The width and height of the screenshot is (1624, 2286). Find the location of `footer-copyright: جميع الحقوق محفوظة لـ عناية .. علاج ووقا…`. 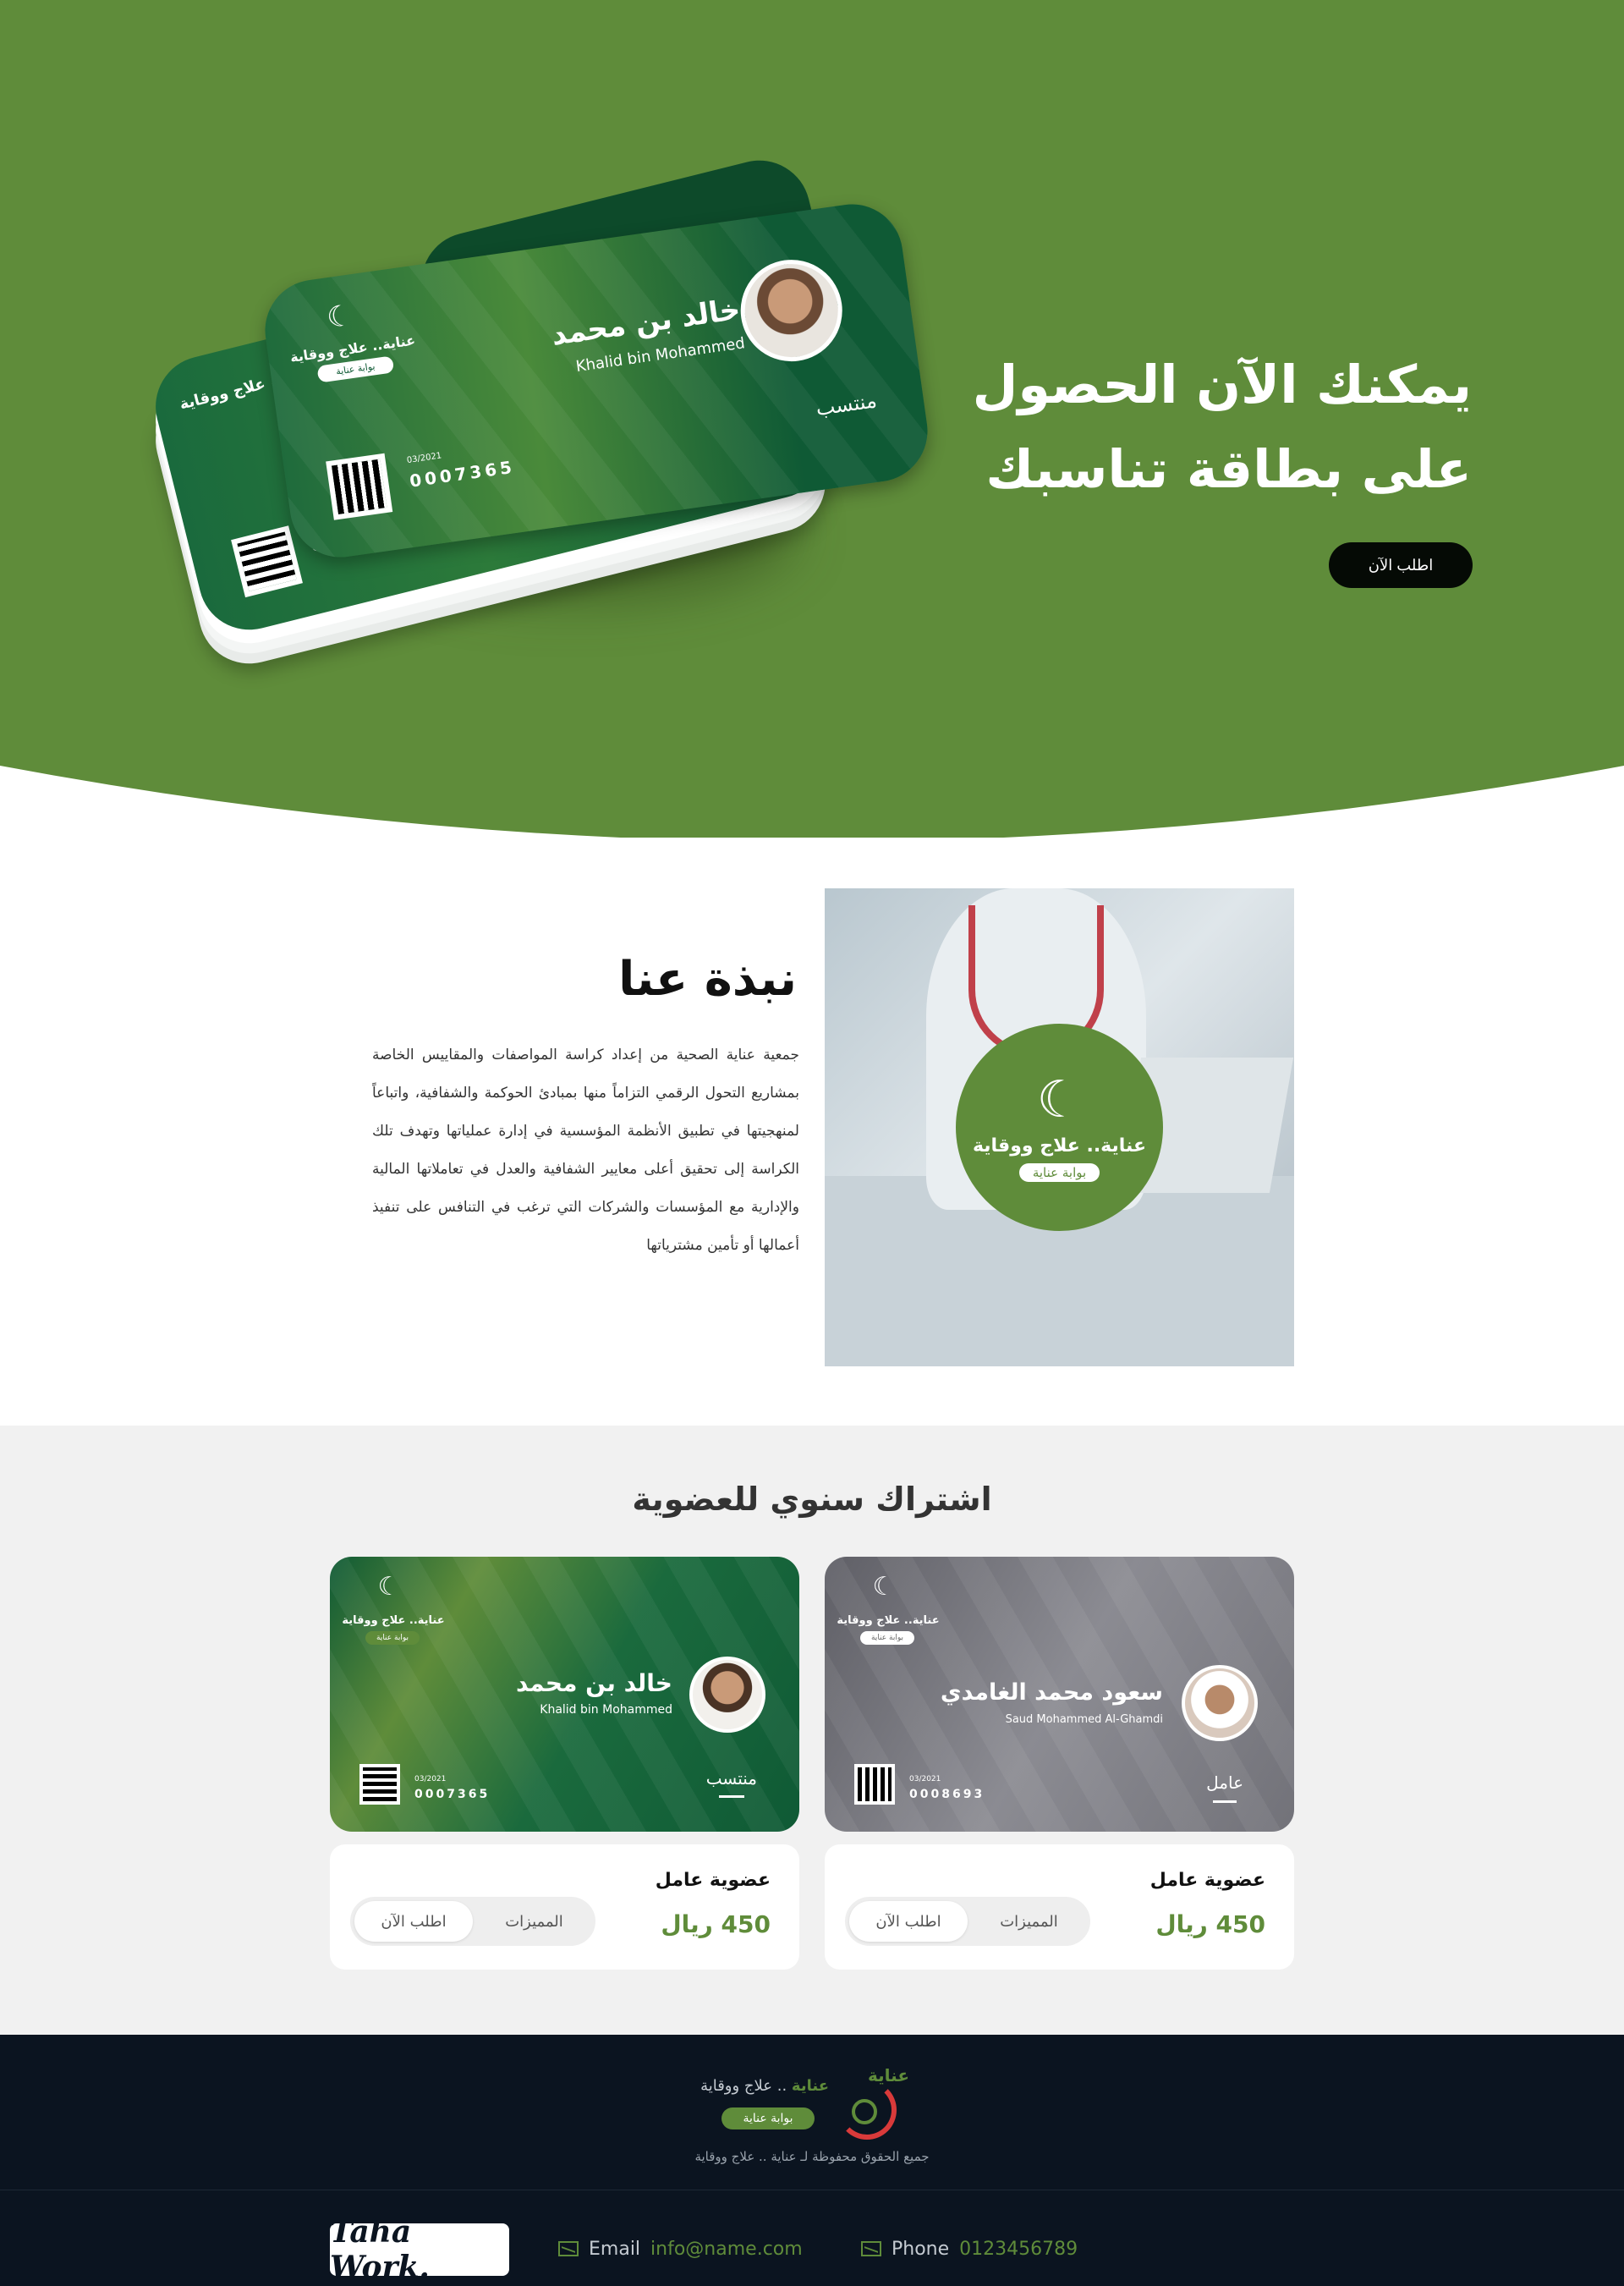

footer-copyright: جميع الحقوق محفوظة لـ عناية .. علاج ووقا… is located at coordinates (812, 2156).